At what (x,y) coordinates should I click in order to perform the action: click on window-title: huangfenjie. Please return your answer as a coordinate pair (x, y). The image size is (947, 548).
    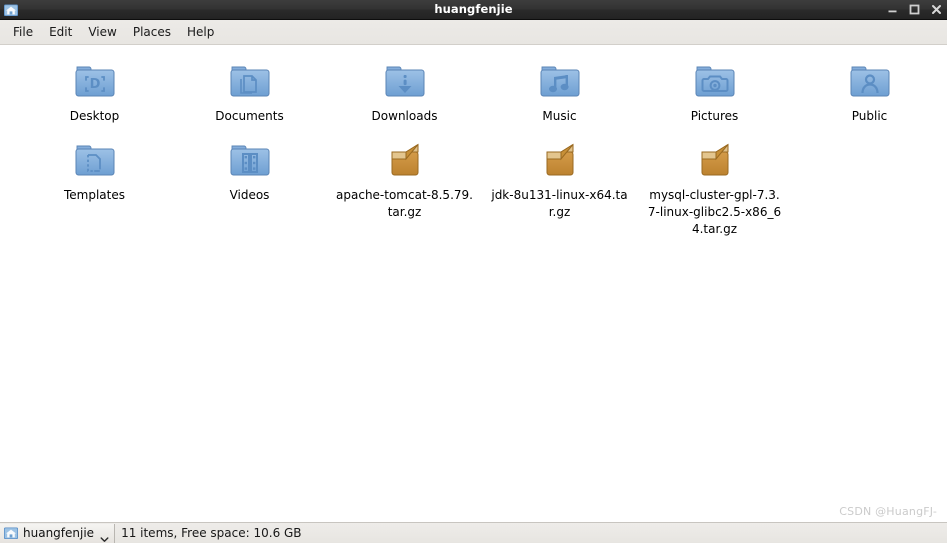
    Looking at the image, I should click on (473, 9).